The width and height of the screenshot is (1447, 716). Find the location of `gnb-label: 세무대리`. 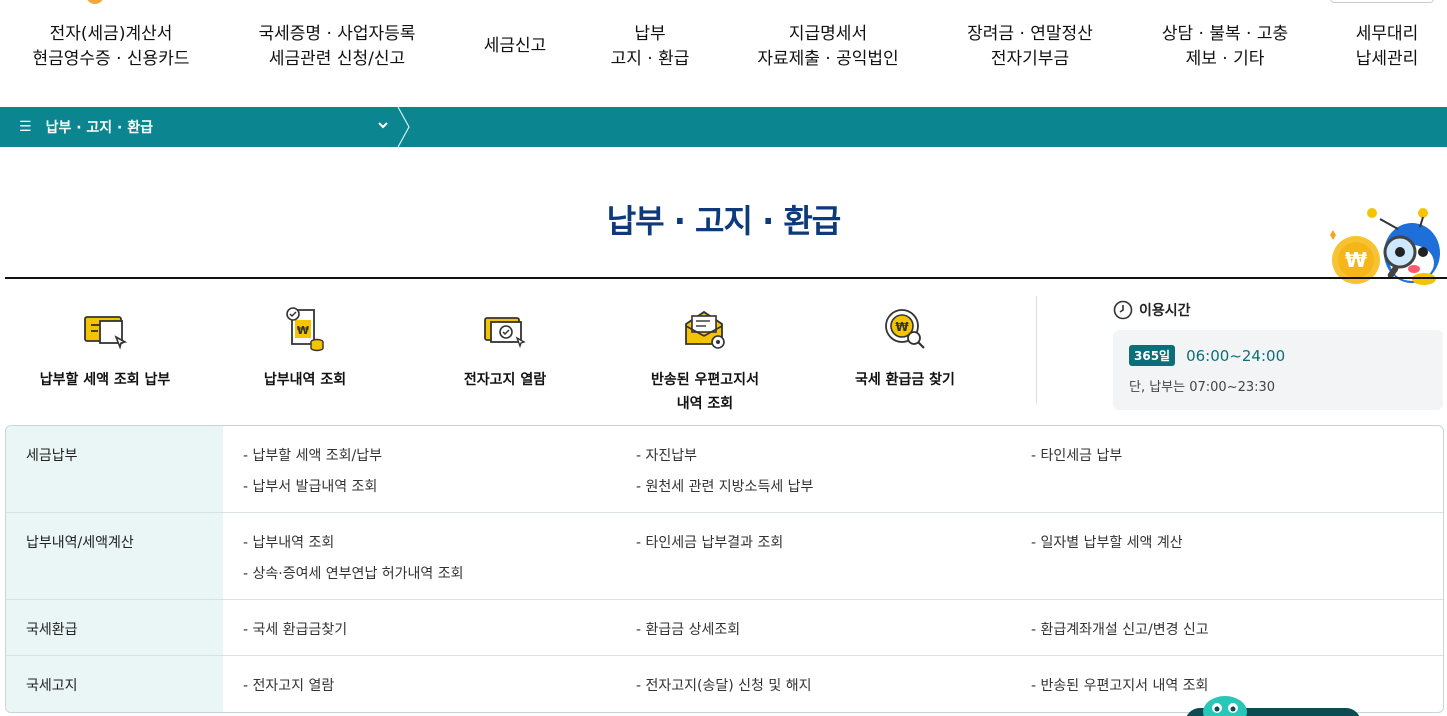

gnb-label: 세무대리 is located at coordinates (1387, 34).